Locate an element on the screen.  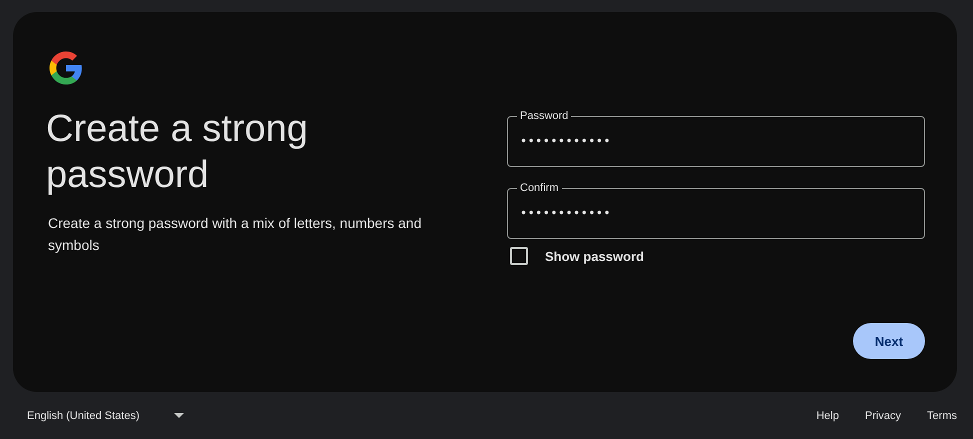
footer-link: Privacy is located at coordinates (883, 416).